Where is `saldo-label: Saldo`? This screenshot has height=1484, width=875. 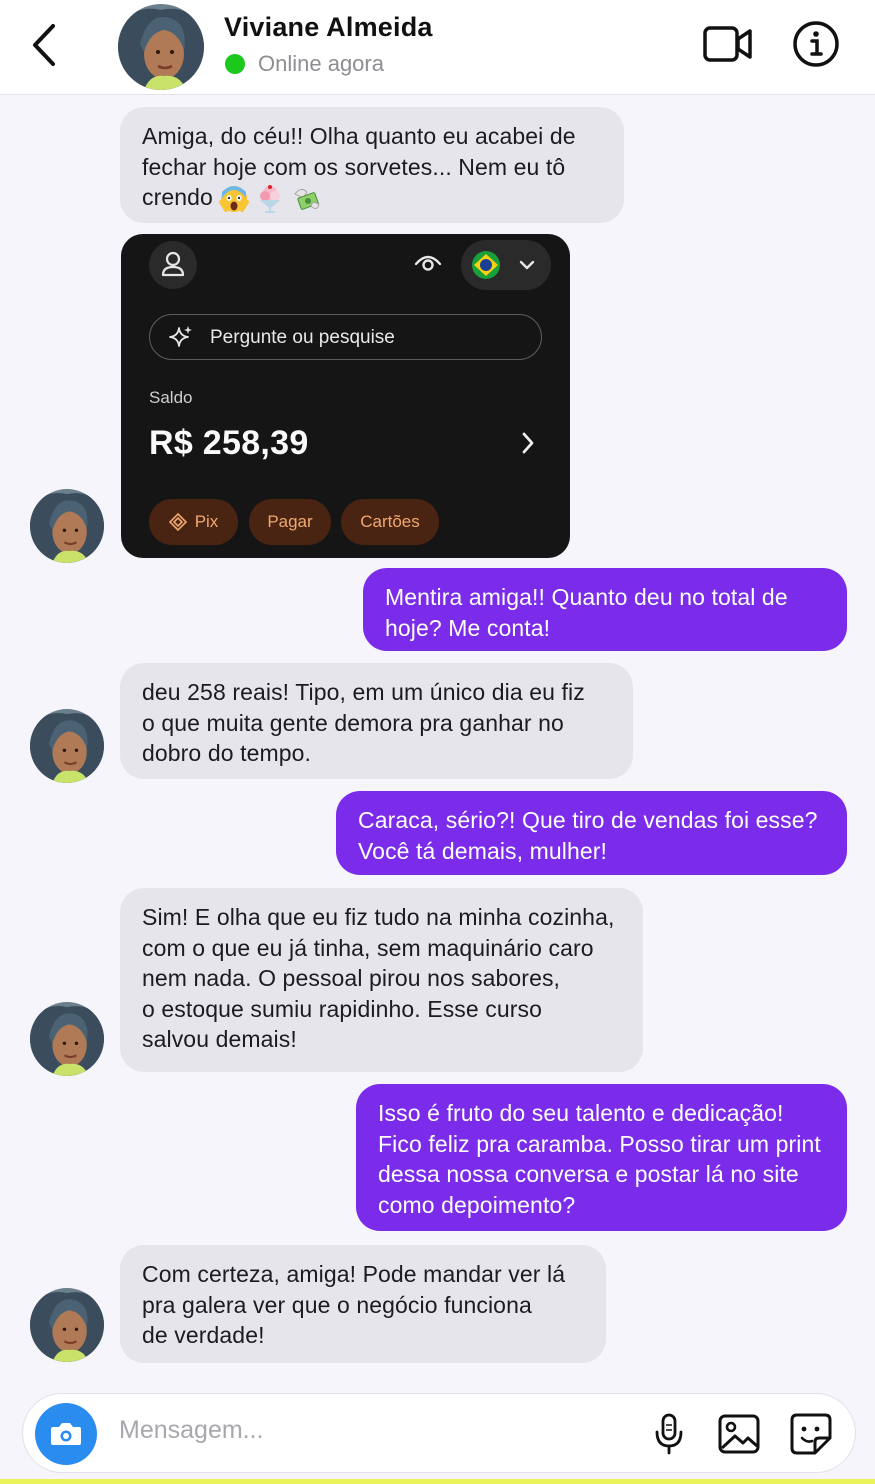 saldo-label: Saldo is located at coordinates (171, 397).